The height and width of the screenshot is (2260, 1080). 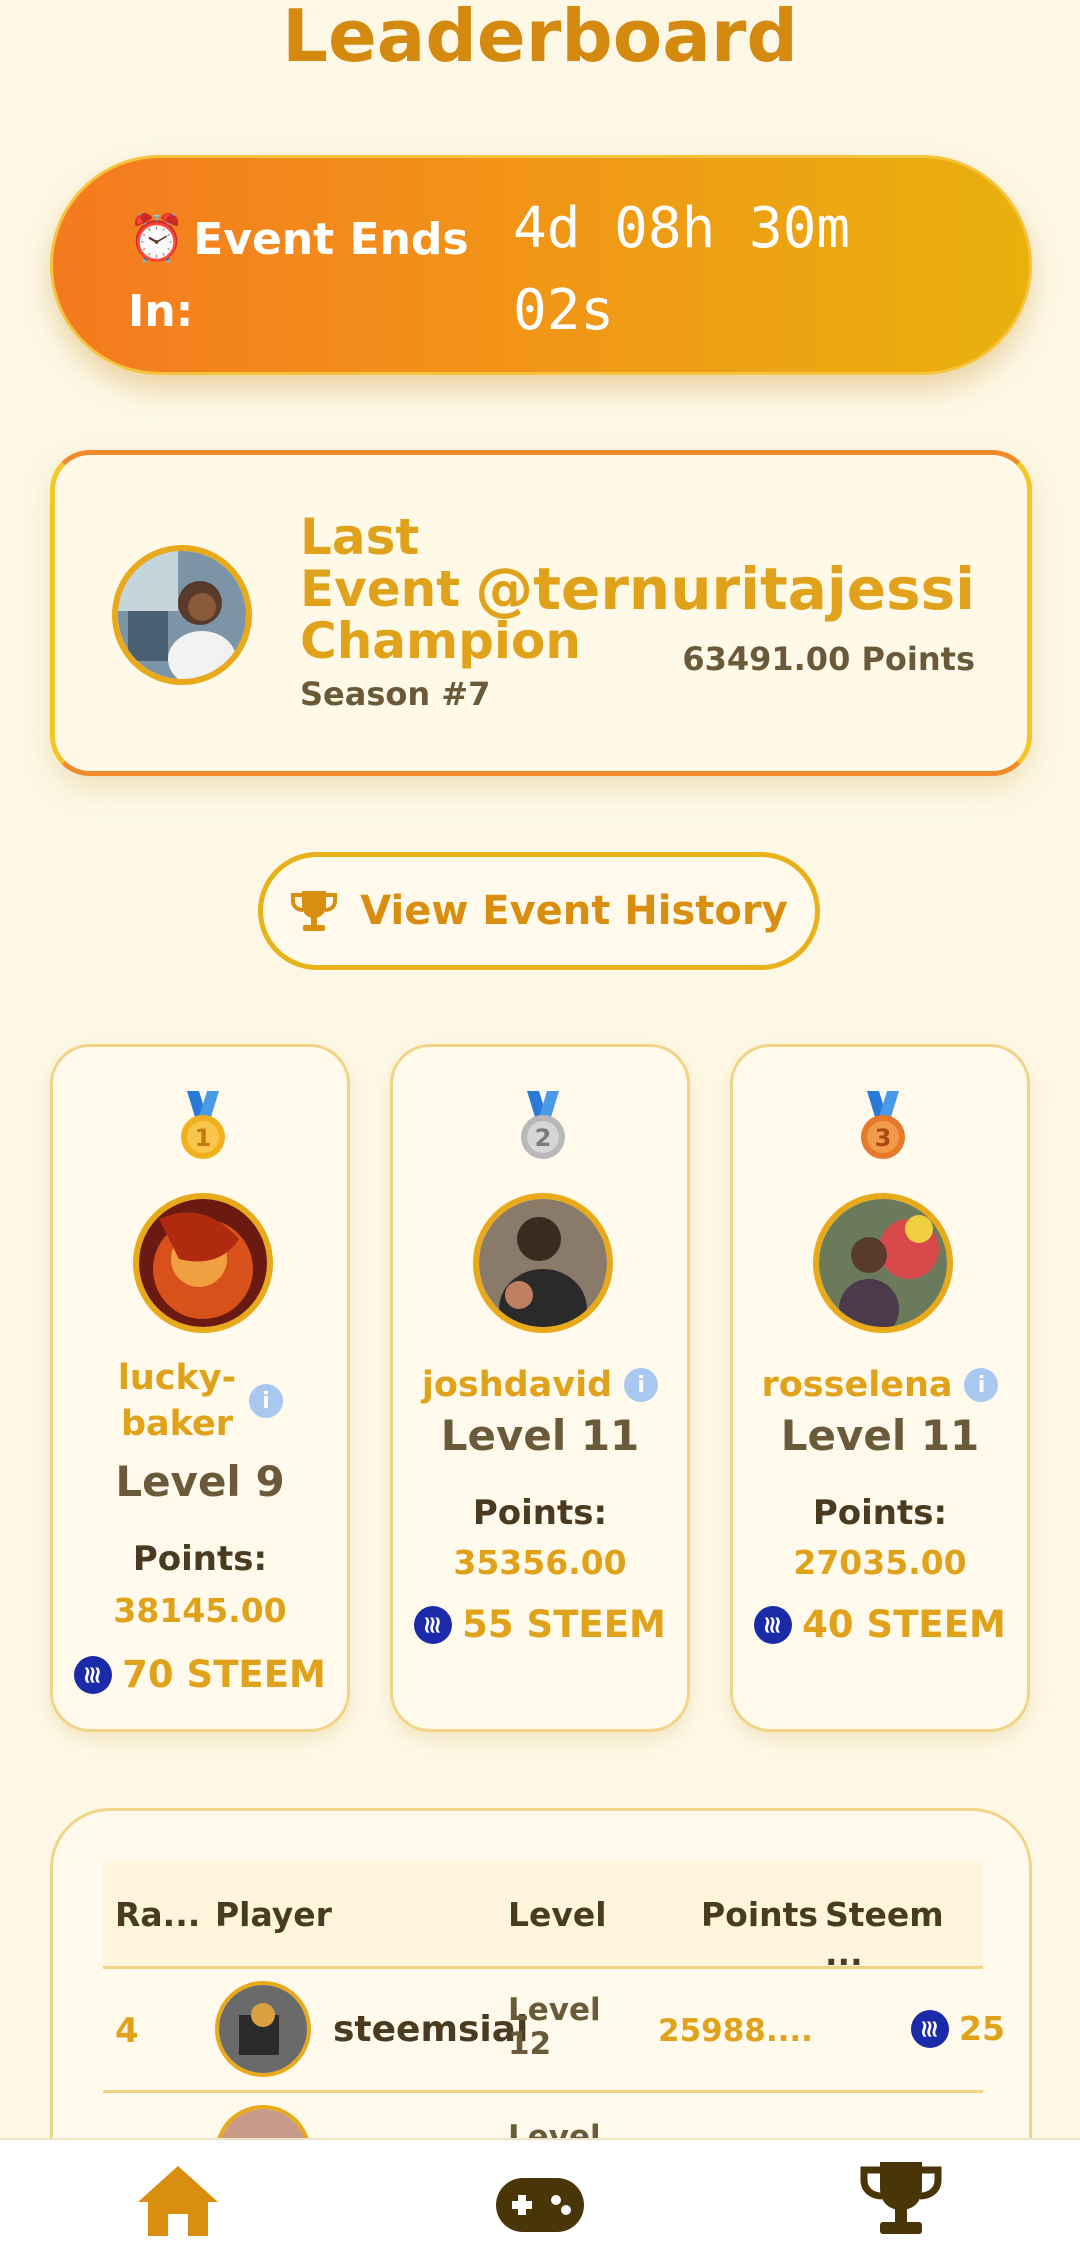 What do you see at coordinates (517, 1385) in the screenshot?
I see `player-name: joshdavid` at bounding box center [517, 1385].